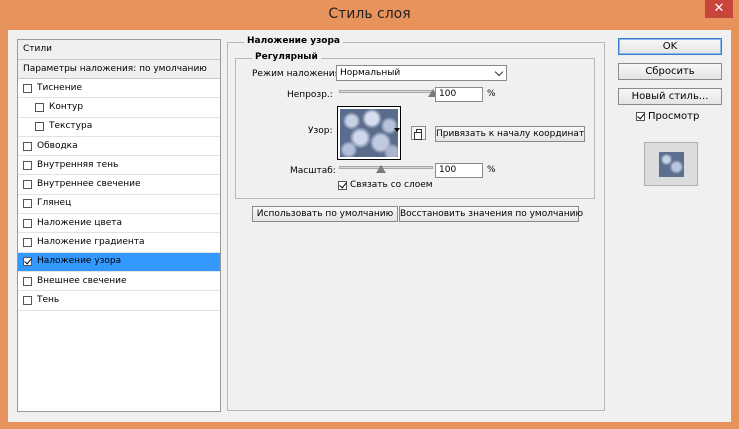 This screenshot has width=739, height=429. What do you see at coordinates (491, 94) in the screenshot?
I see `opacity-percent: %` at bounding box center [491, 94].